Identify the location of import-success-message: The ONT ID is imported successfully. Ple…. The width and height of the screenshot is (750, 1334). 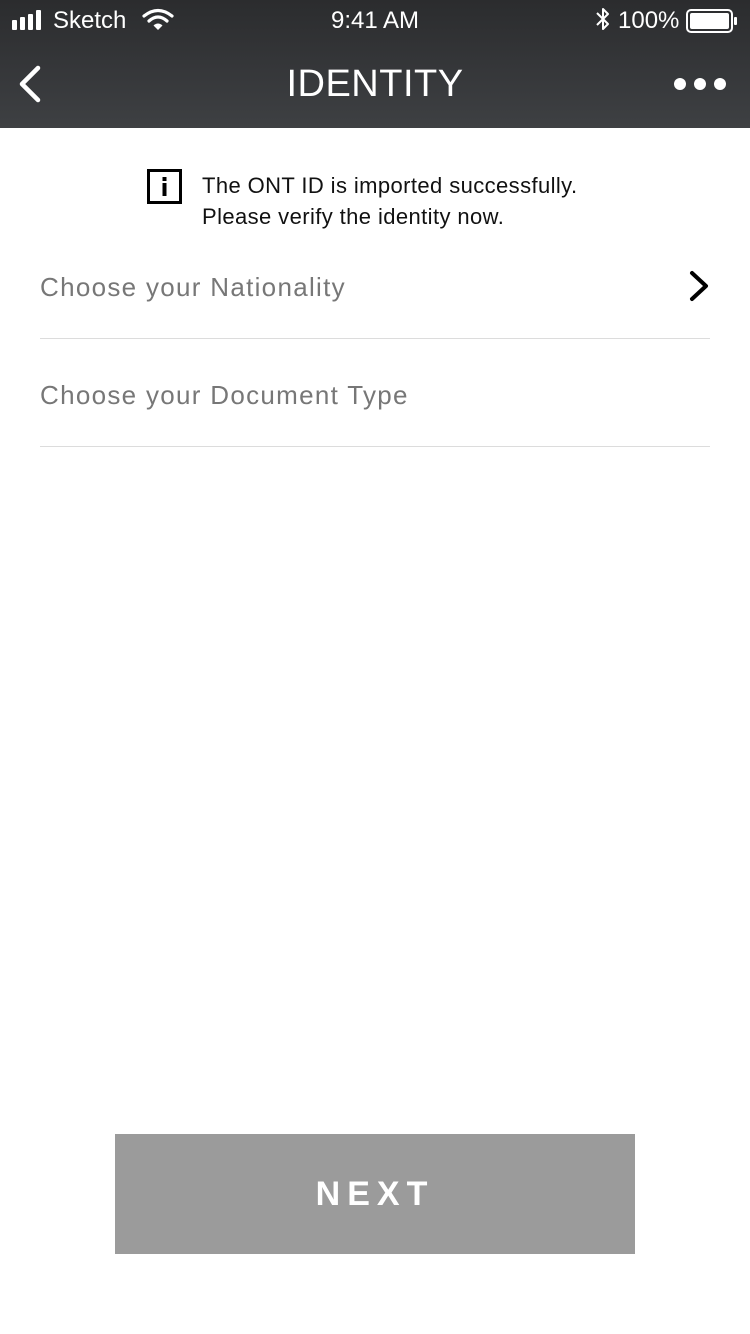
(442, 201).